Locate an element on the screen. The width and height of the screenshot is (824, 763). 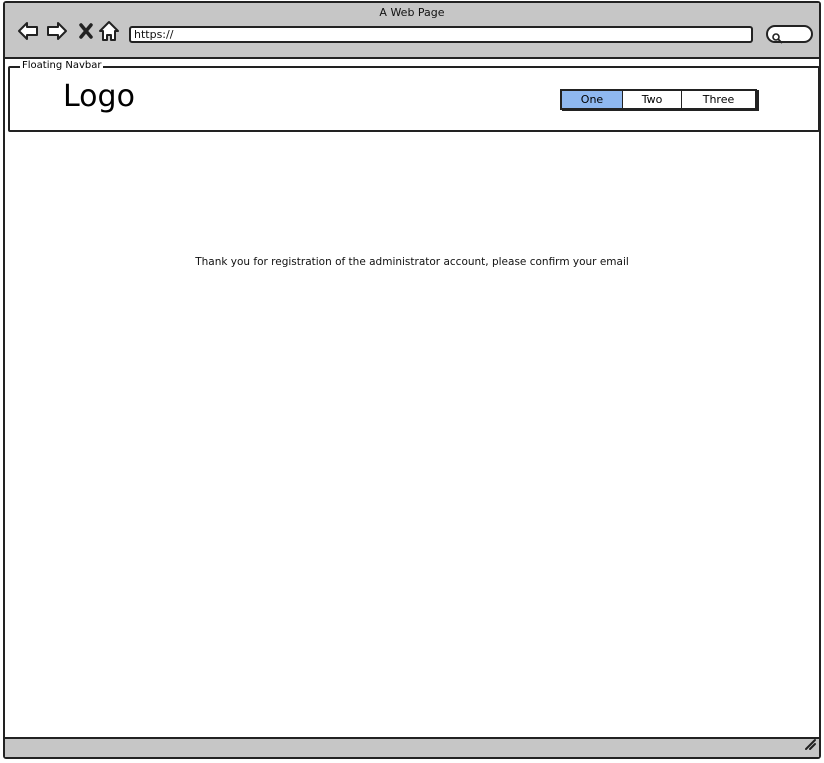
window-title: A Web Page is located at coordinates (412, 12).